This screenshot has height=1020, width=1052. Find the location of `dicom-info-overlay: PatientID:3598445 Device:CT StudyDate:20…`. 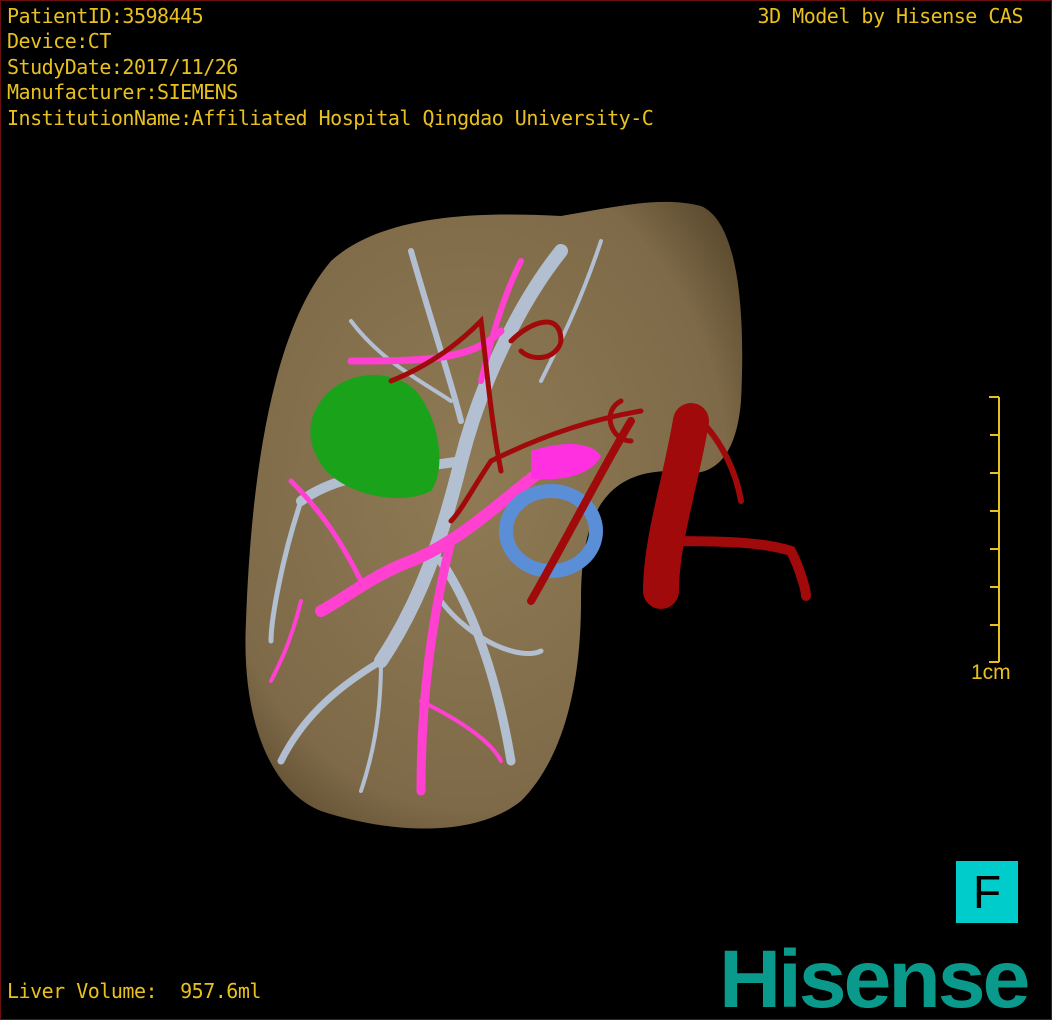

dicom-info-overlay: PatientID:3598445 Device:CT StudyDate:20… is located at coordinates (330, 67).